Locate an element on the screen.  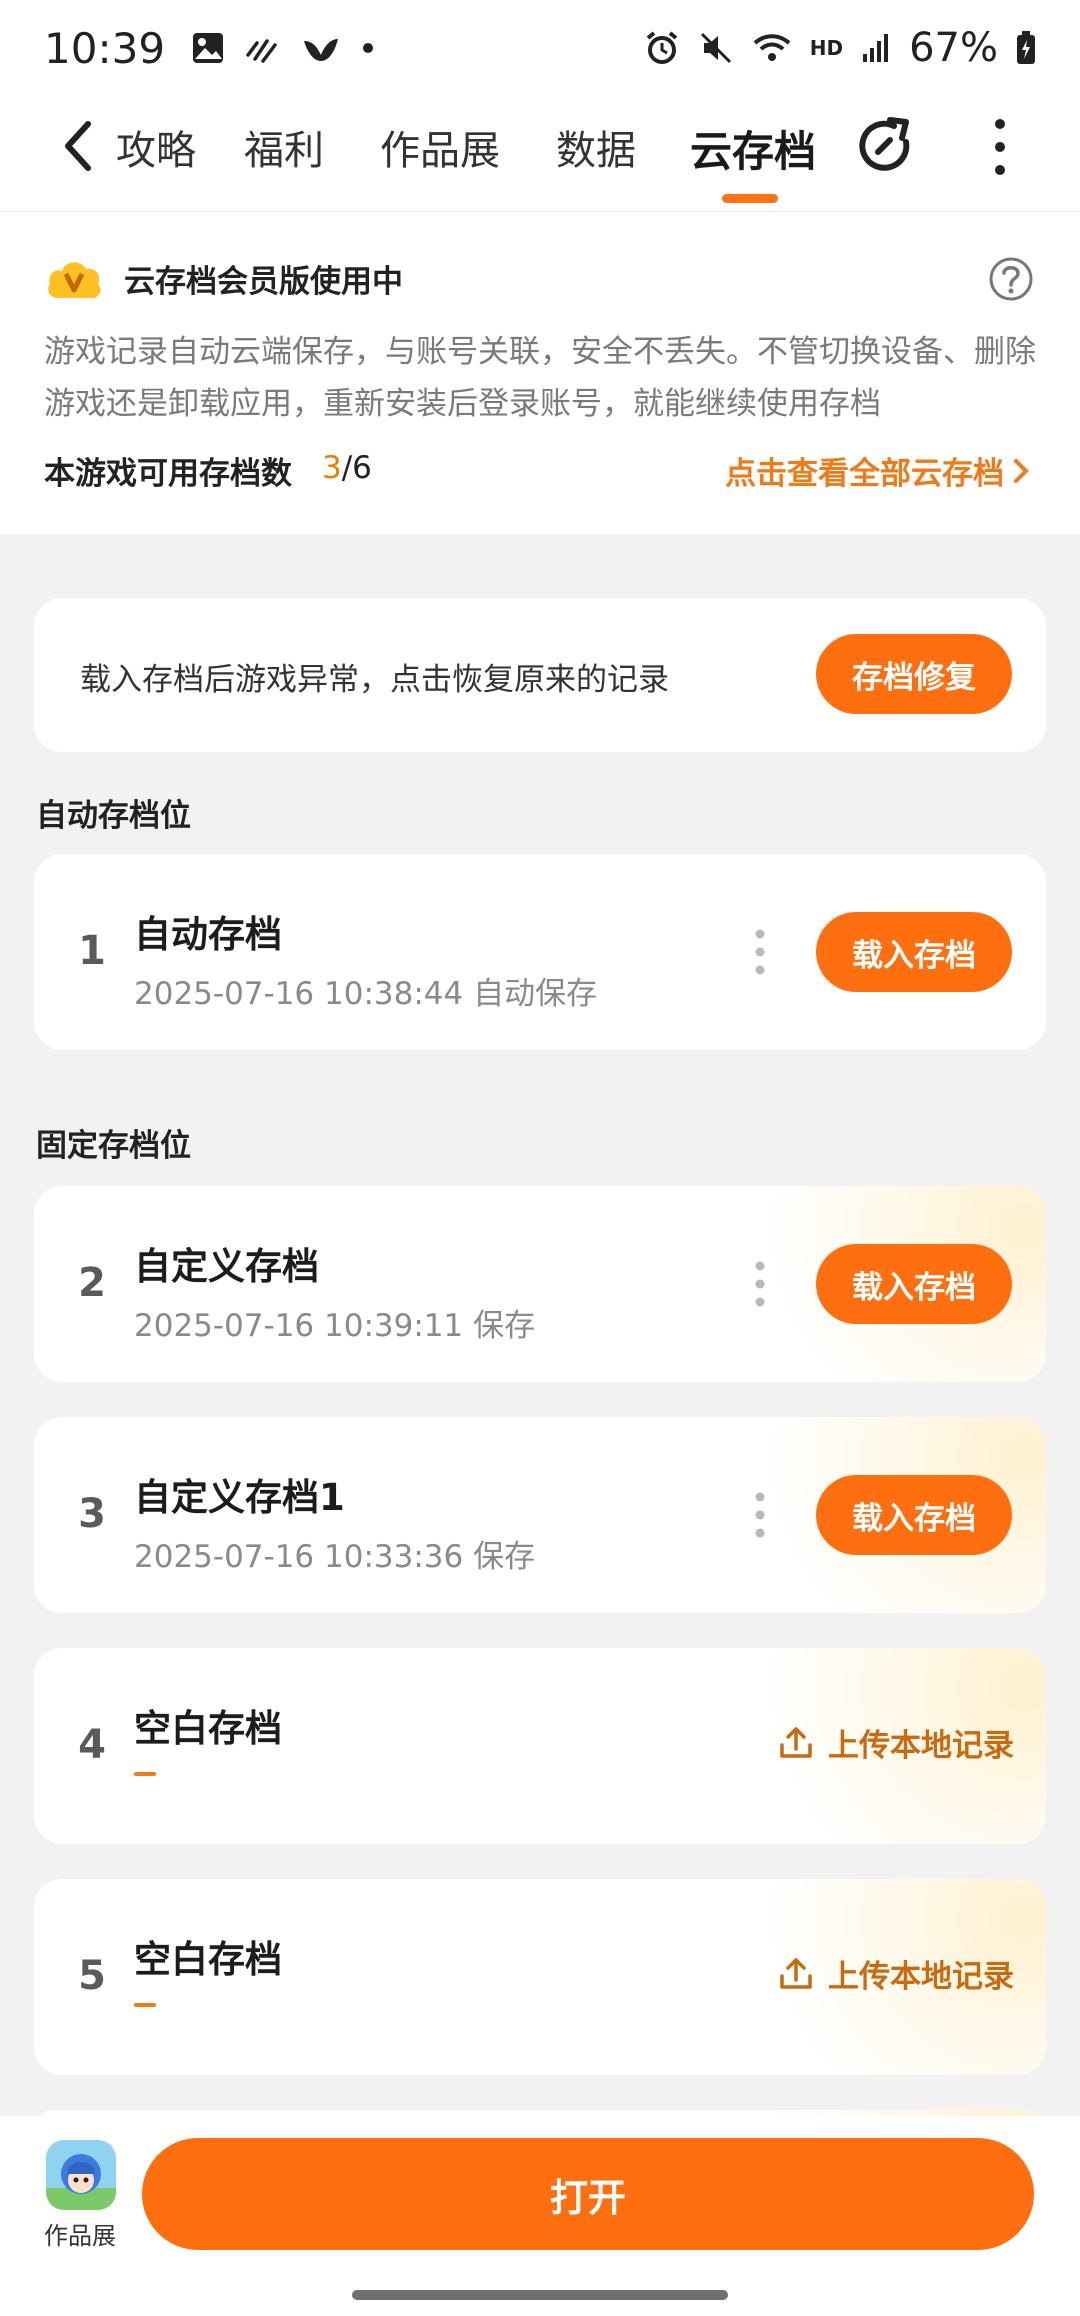
vip-cloud-icon is located at coordinates (74, 280).